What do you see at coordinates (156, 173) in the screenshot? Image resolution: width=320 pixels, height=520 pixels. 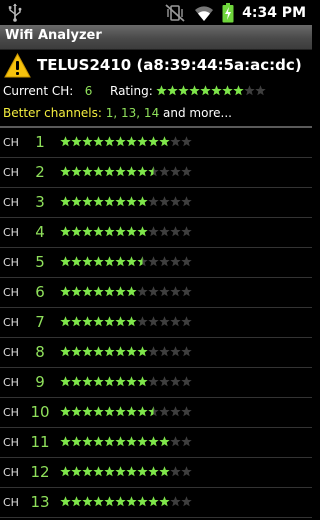 I see `channel-row: CH 2` at bounding box center [156, 173].